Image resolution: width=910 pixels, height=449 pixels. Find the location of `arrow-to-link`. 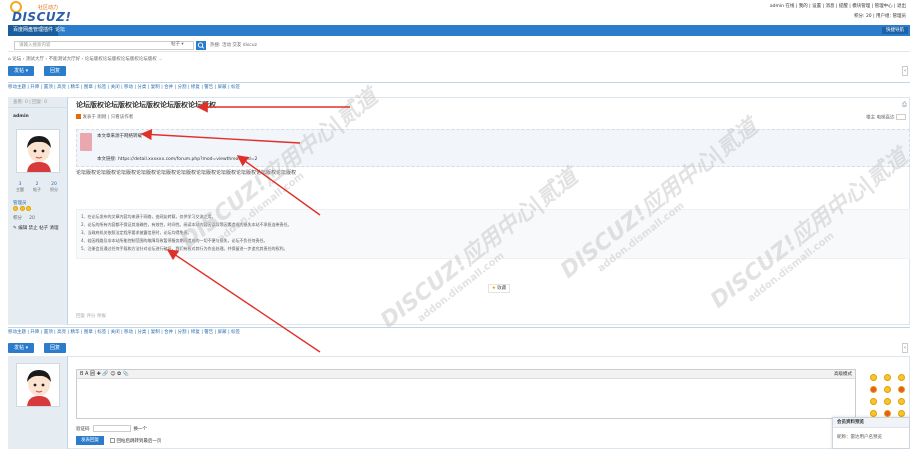

arrow-to-link is located at coordinates (278, 185).